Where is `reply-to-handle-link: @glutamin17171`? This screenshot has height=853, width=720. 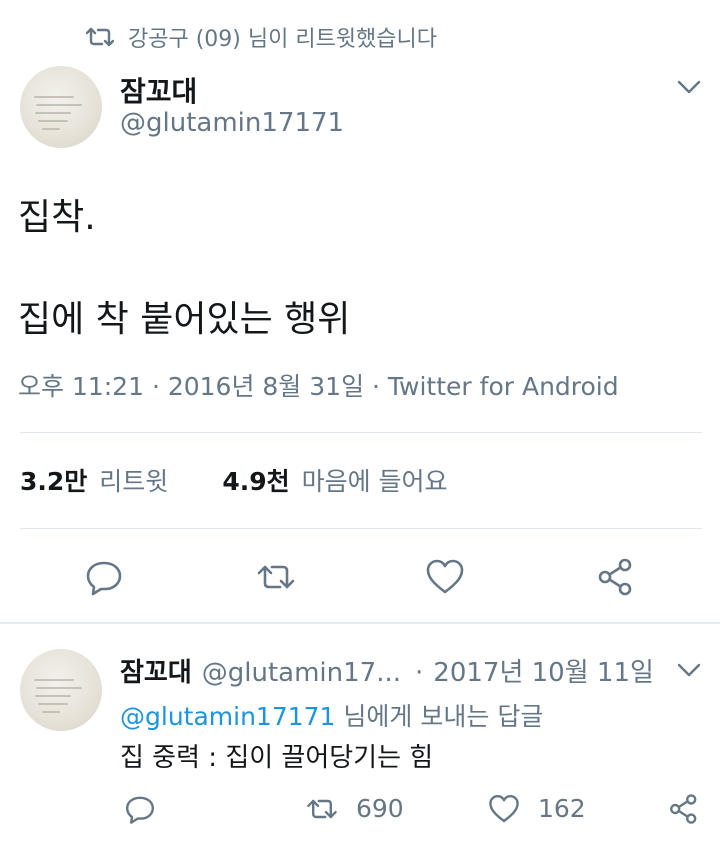 reply-to-handle-link: @glutamin17171 is located at coordinates (227, 716).